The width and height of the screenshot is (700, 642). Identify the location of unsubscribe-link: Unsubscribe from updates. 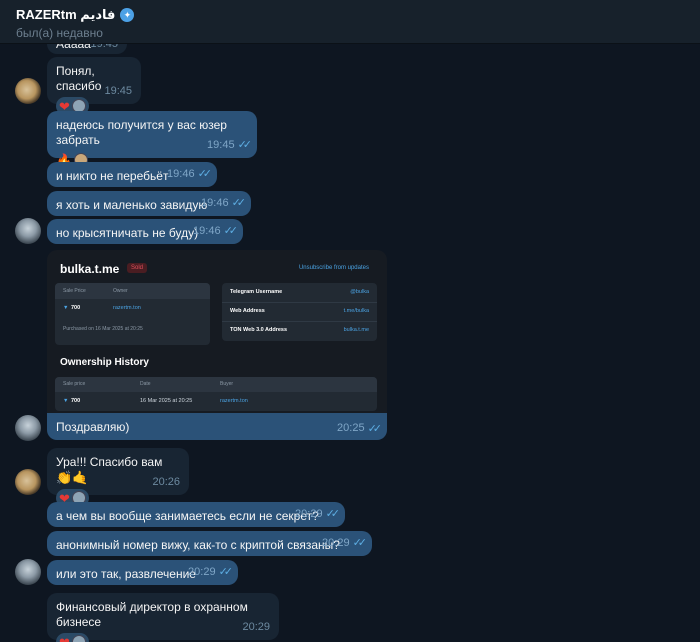
(334, 268).